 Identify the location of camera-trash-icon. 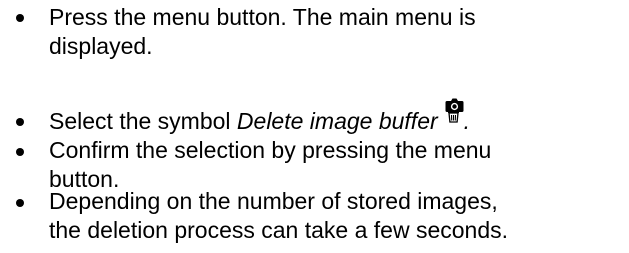
(453, 110).